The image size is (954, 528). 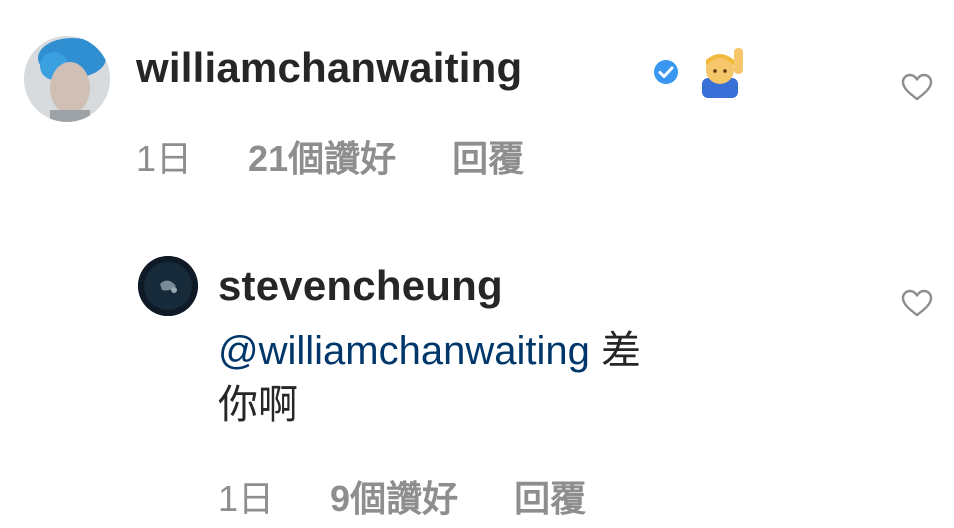 I want to click on comment-meta: 1日 21個讚好 回覆, so click(x=330, y=156).